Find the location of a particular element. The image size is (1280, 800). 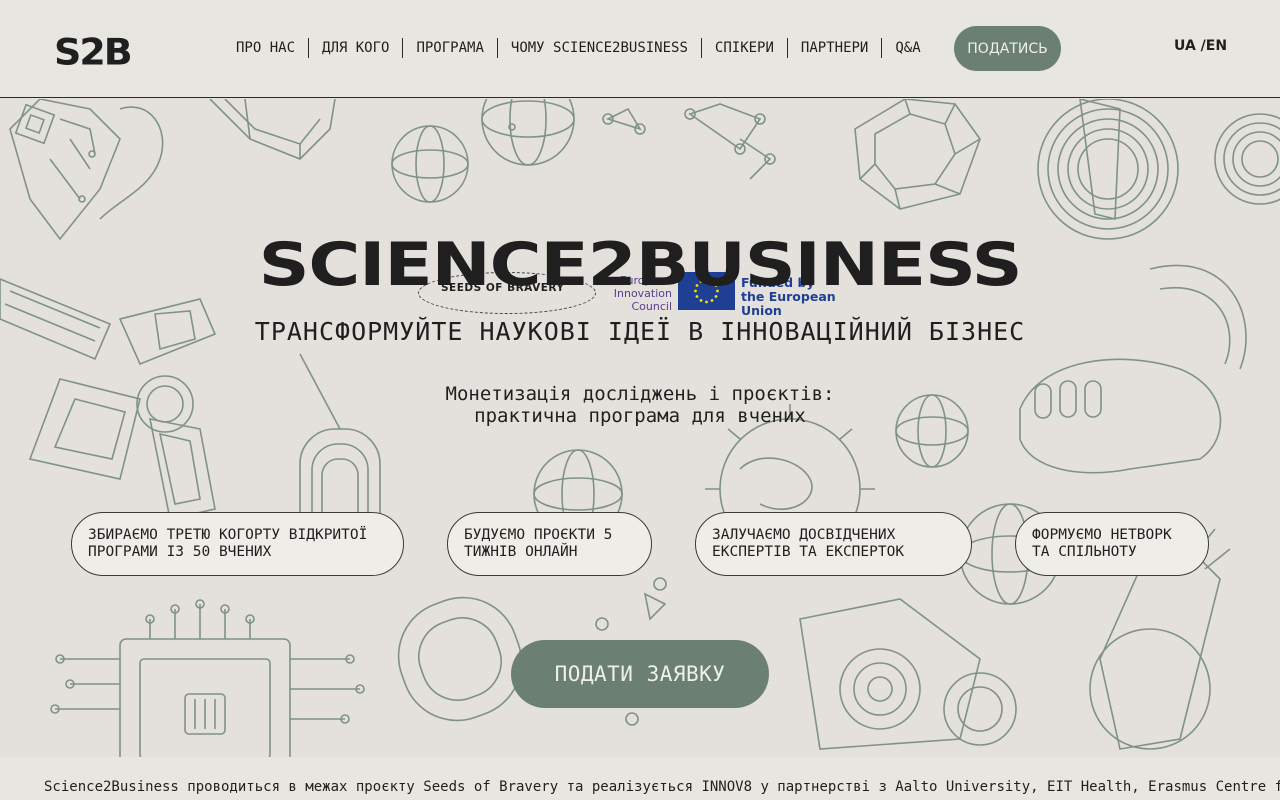

nav-item-program: ПРОГРАМА is located at coordinates (450, 48).